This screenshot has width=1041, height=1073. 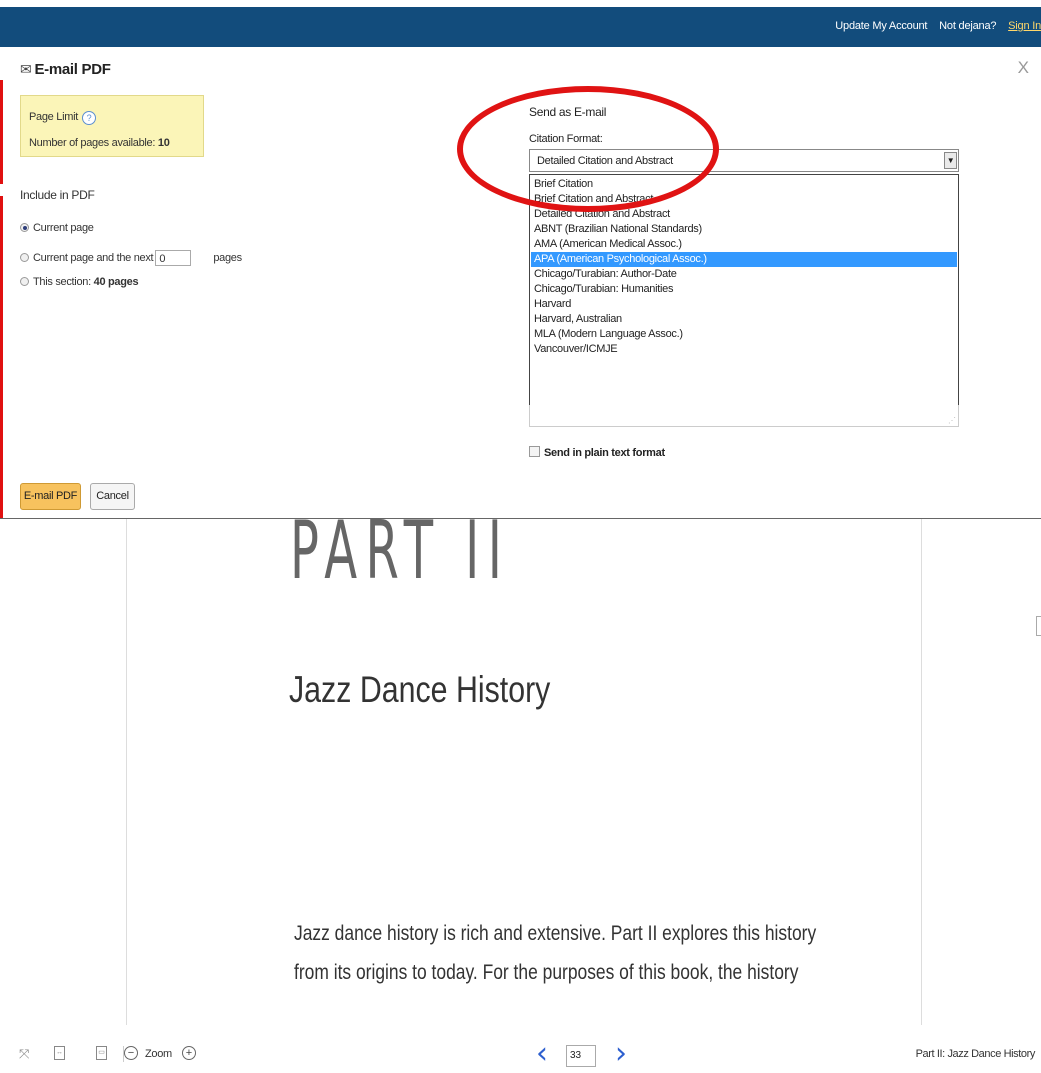 What do you see at coordinates (542, 1053) in the screenshot?
I see `prev-page-icon: ‹` at bounding box center [542, 1053].